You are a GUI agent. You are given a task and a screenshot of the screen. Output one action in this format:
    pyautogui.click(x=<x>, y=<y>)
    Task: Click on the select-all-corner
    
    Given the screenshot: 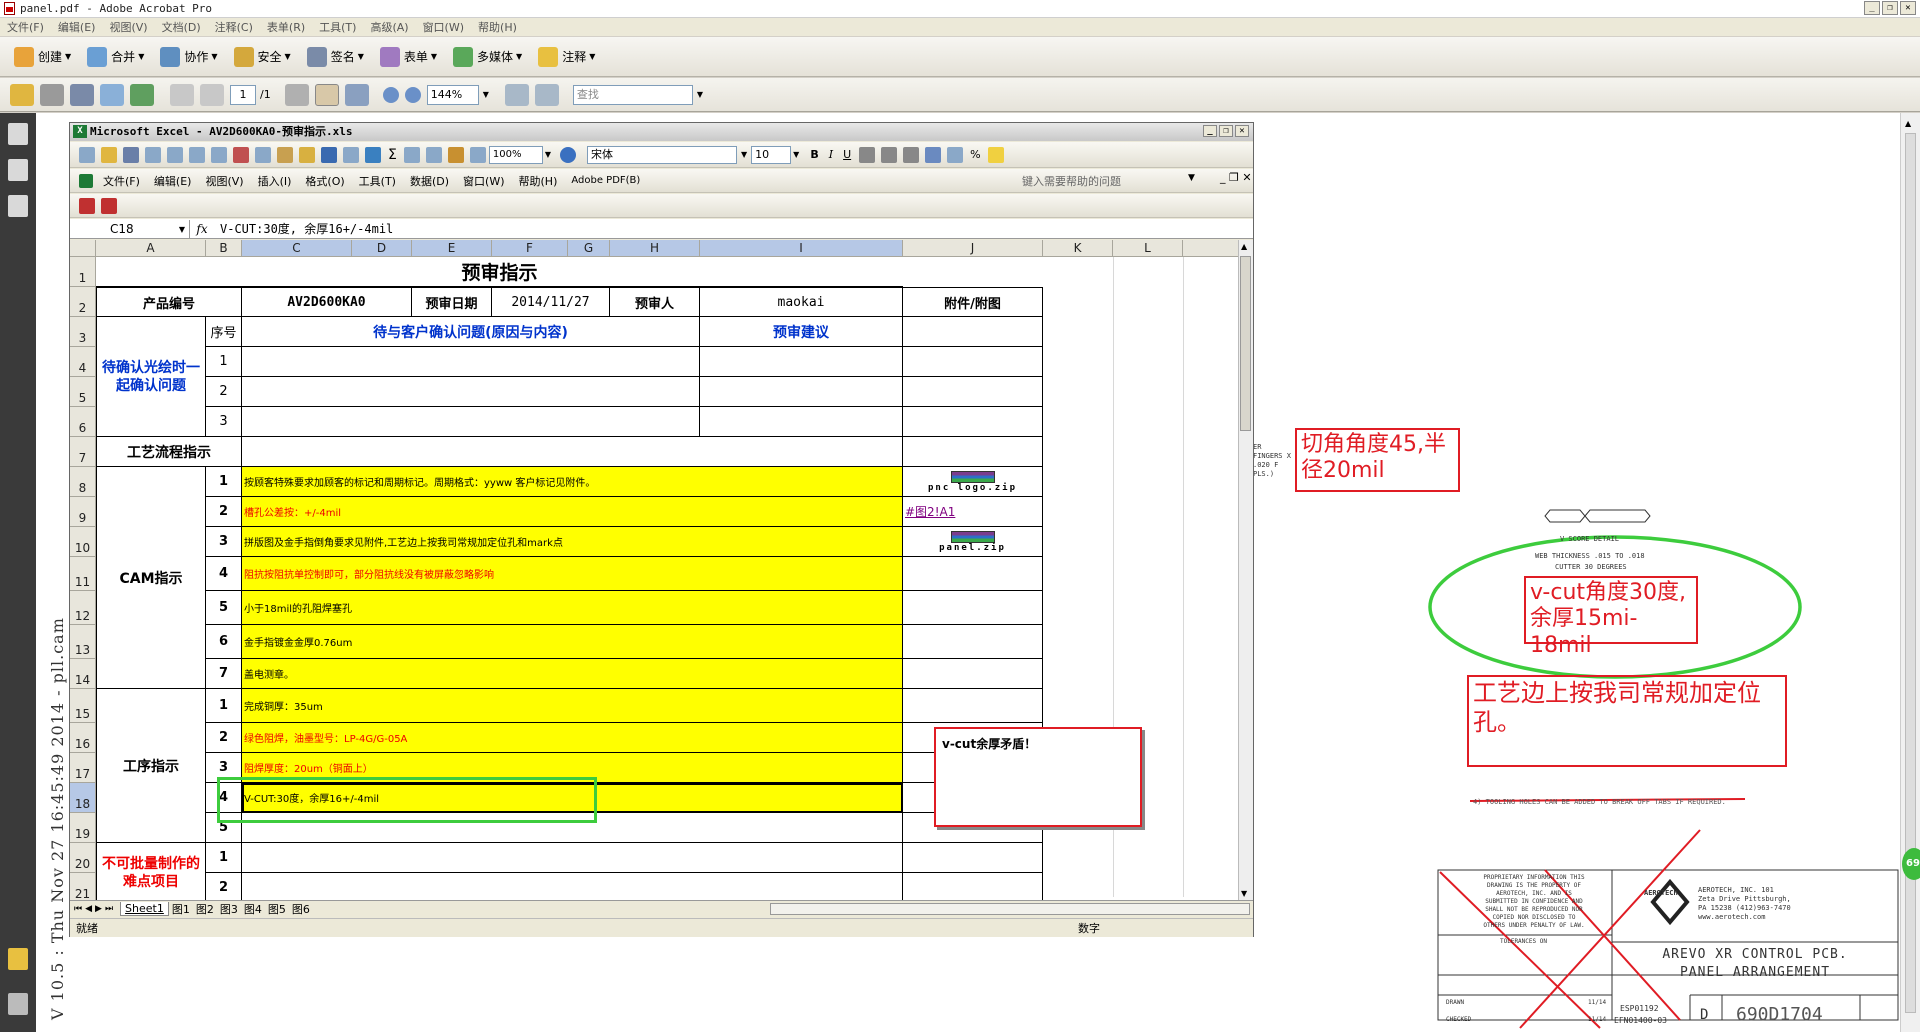 What is the action you would take?
    pyautogui.click(x=83, y=248)
    